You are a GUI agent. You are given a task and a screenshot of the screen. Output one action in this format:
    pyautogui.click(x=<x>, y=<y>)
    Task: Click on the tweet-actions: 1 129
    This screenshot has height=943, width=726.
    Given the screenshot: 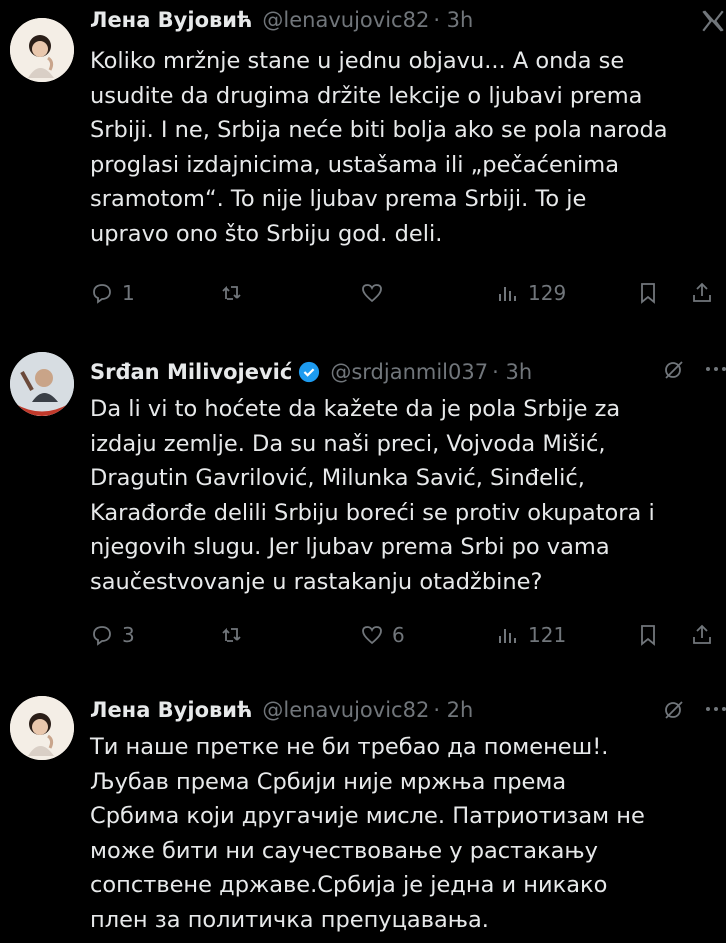 What is the action you would take?
    pyautogui.click(x=408, y=293)
    